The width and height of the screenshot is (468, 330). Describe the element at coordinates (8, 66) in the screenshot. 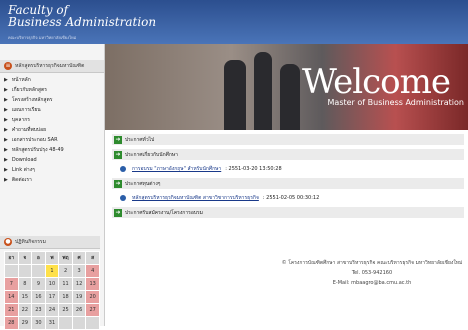

I see `menu-icon: ≡` at that location.